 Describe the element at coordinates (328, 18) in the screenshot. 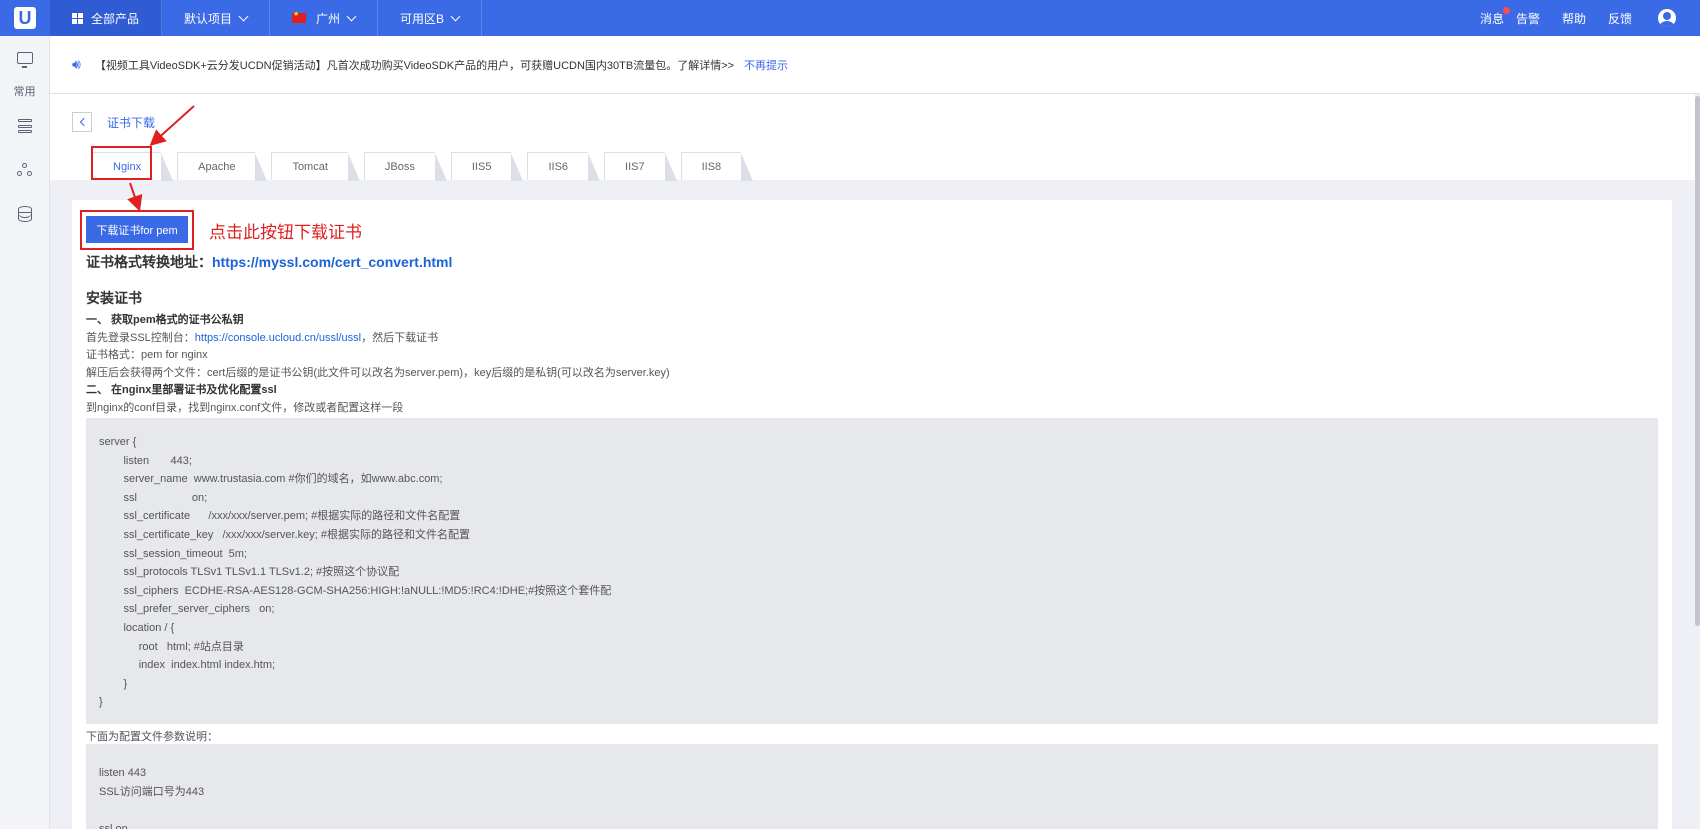

I see `nav-region-label: 广州` at that location.